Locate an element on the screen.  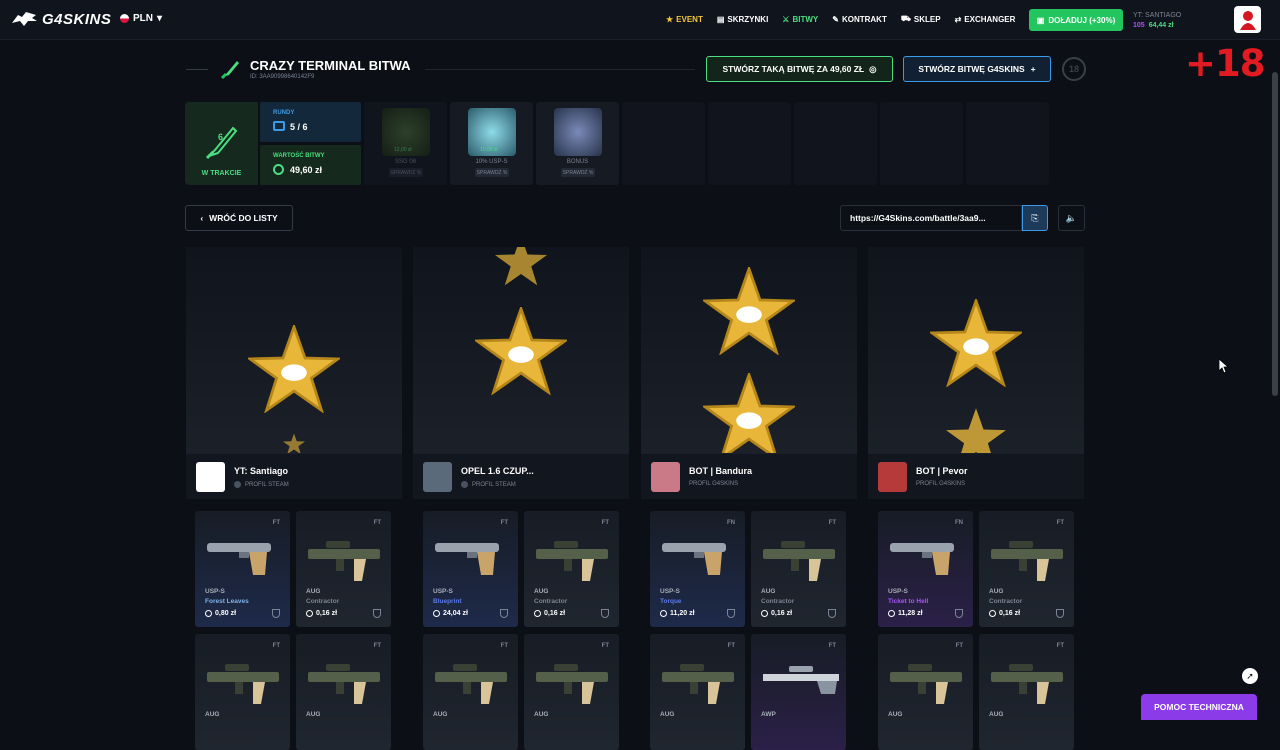
player-source-label: PROFIL G4SKINS is located at coordinates (941, 484).